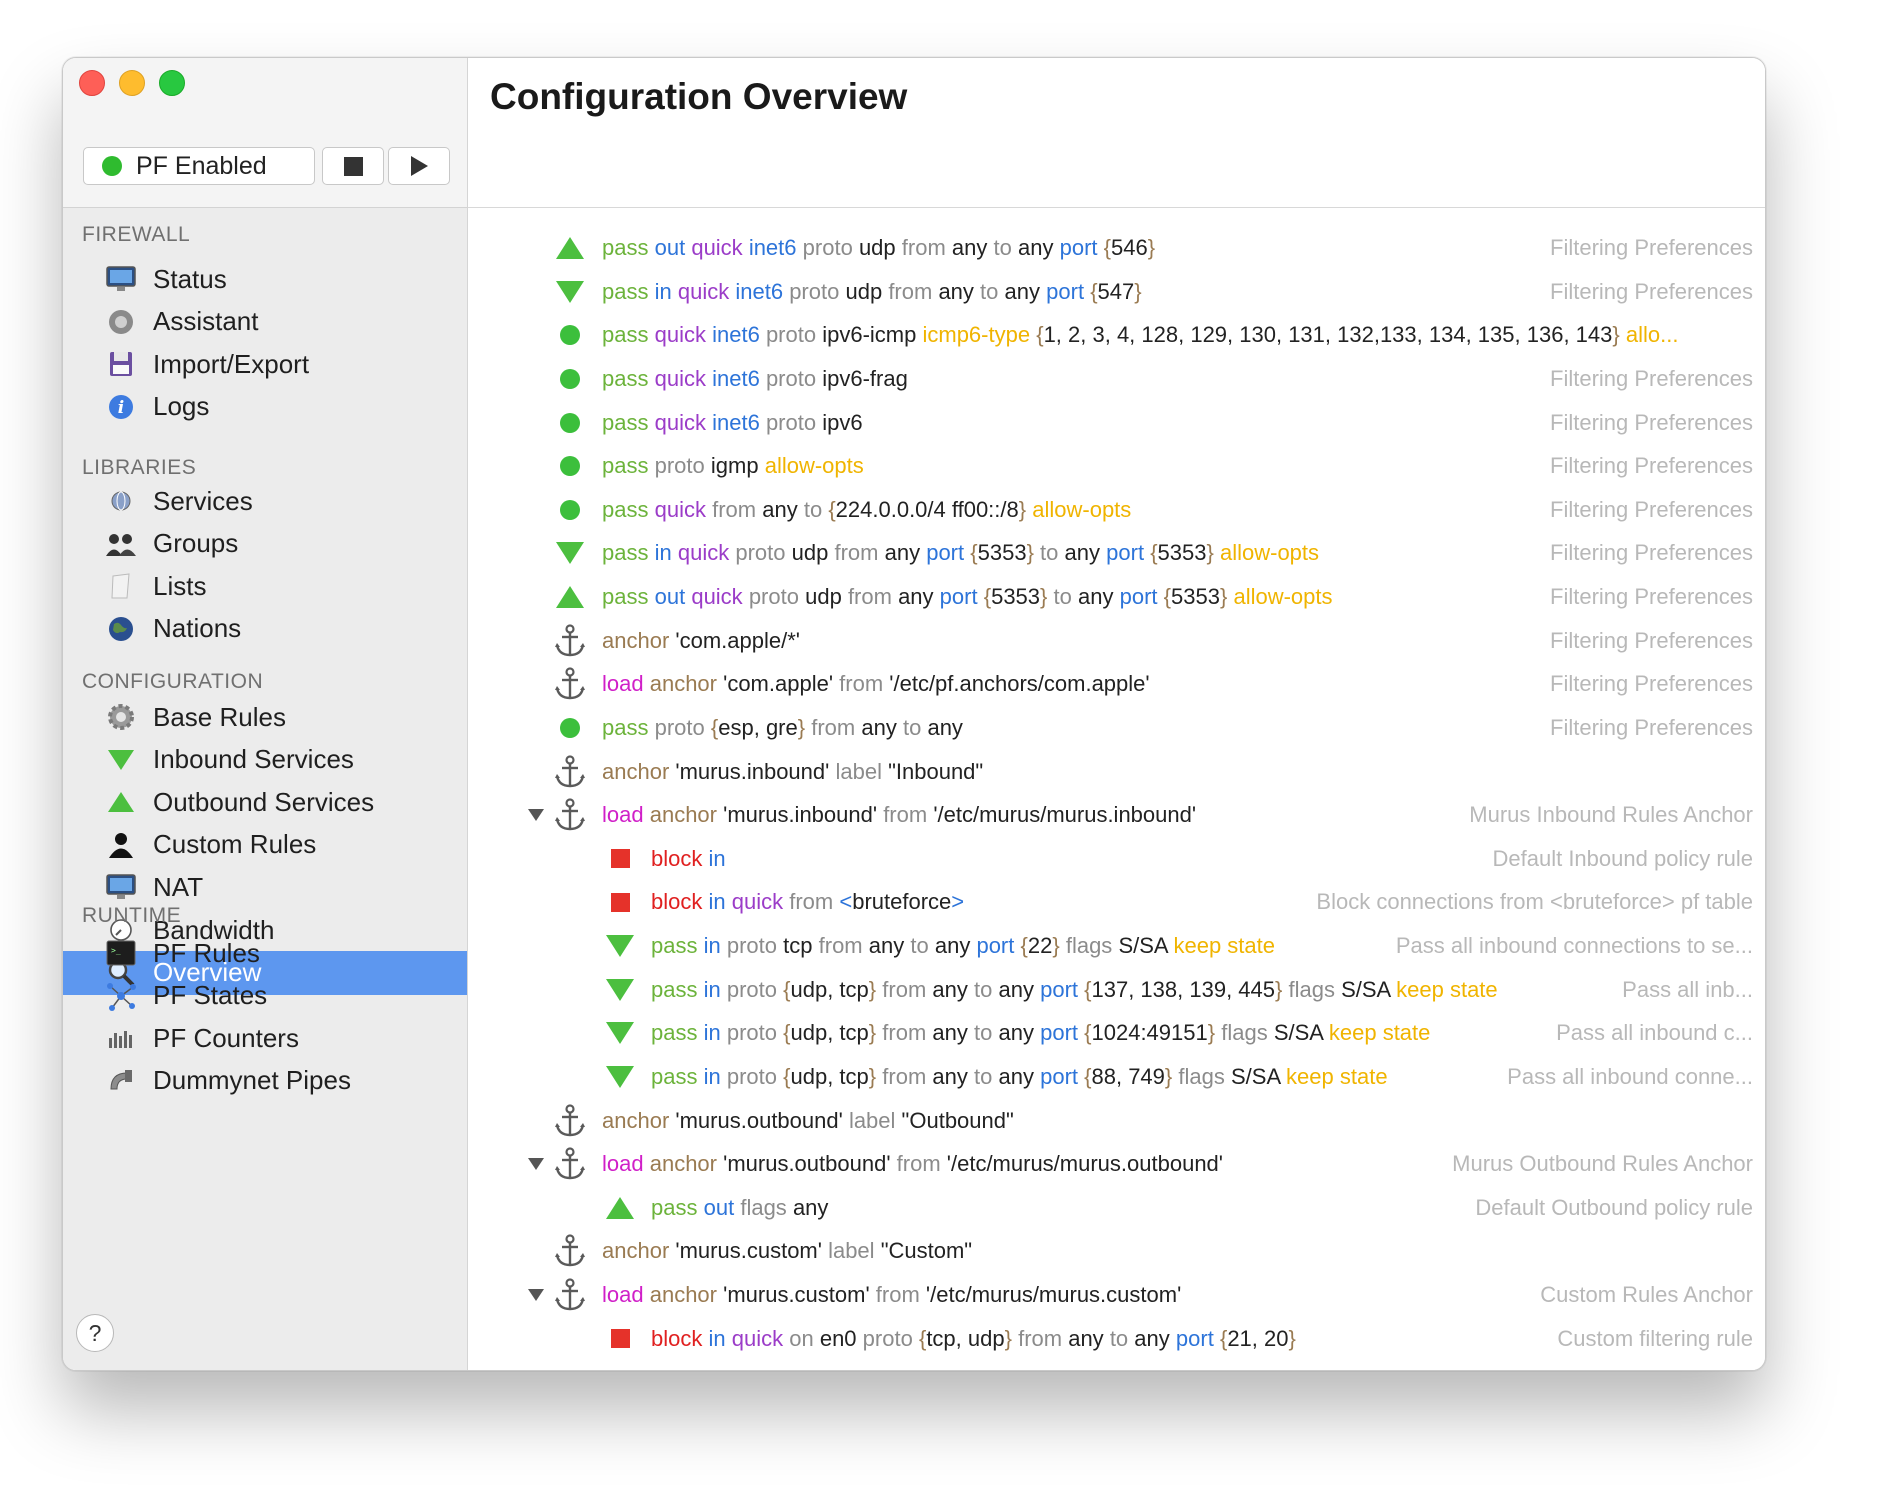  What do you see at coordinates (265, 802) in the screenshot?
I see `sidebar-item-outbound-services: Outbound Services` at bounding box center [265, 802].